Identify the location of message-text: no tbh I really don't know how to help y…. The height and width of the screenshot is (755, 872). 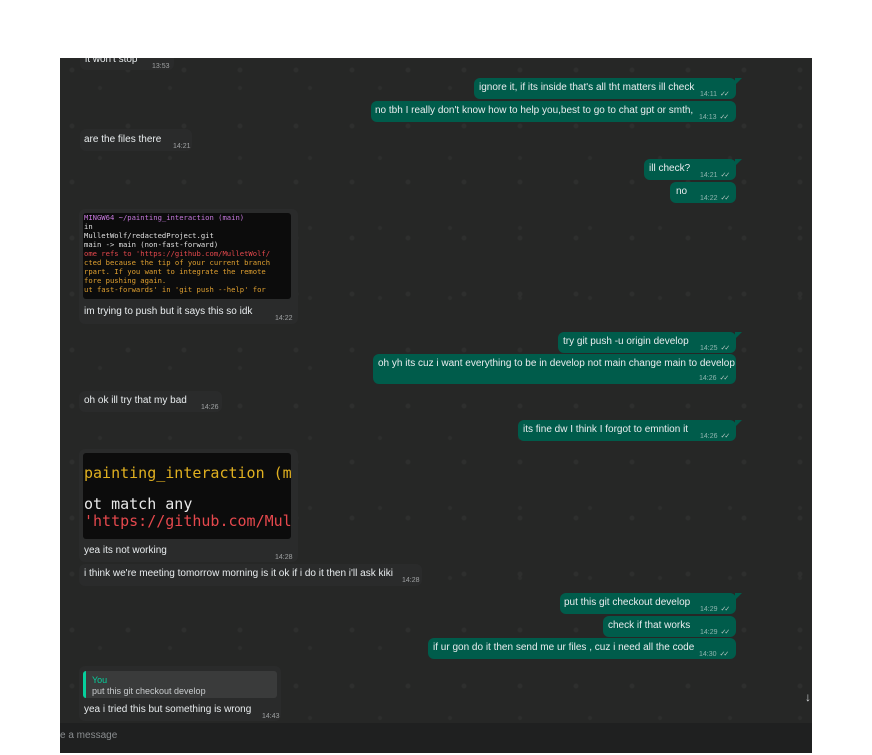
(534, 110).